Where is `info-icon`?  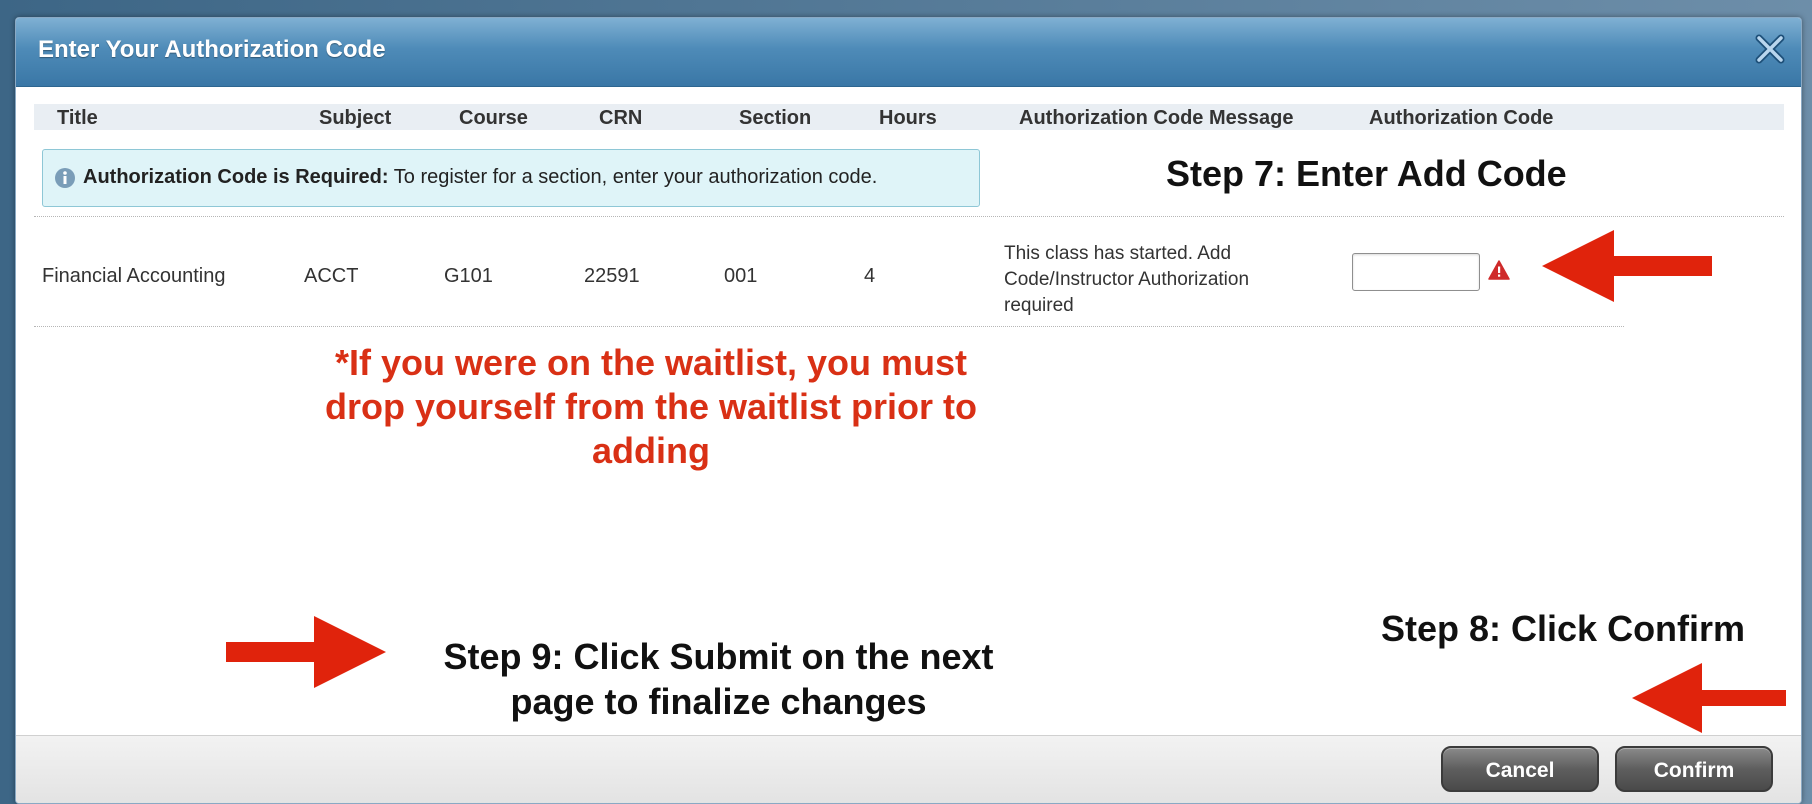
info-icon is located at coordinates (66, 179).